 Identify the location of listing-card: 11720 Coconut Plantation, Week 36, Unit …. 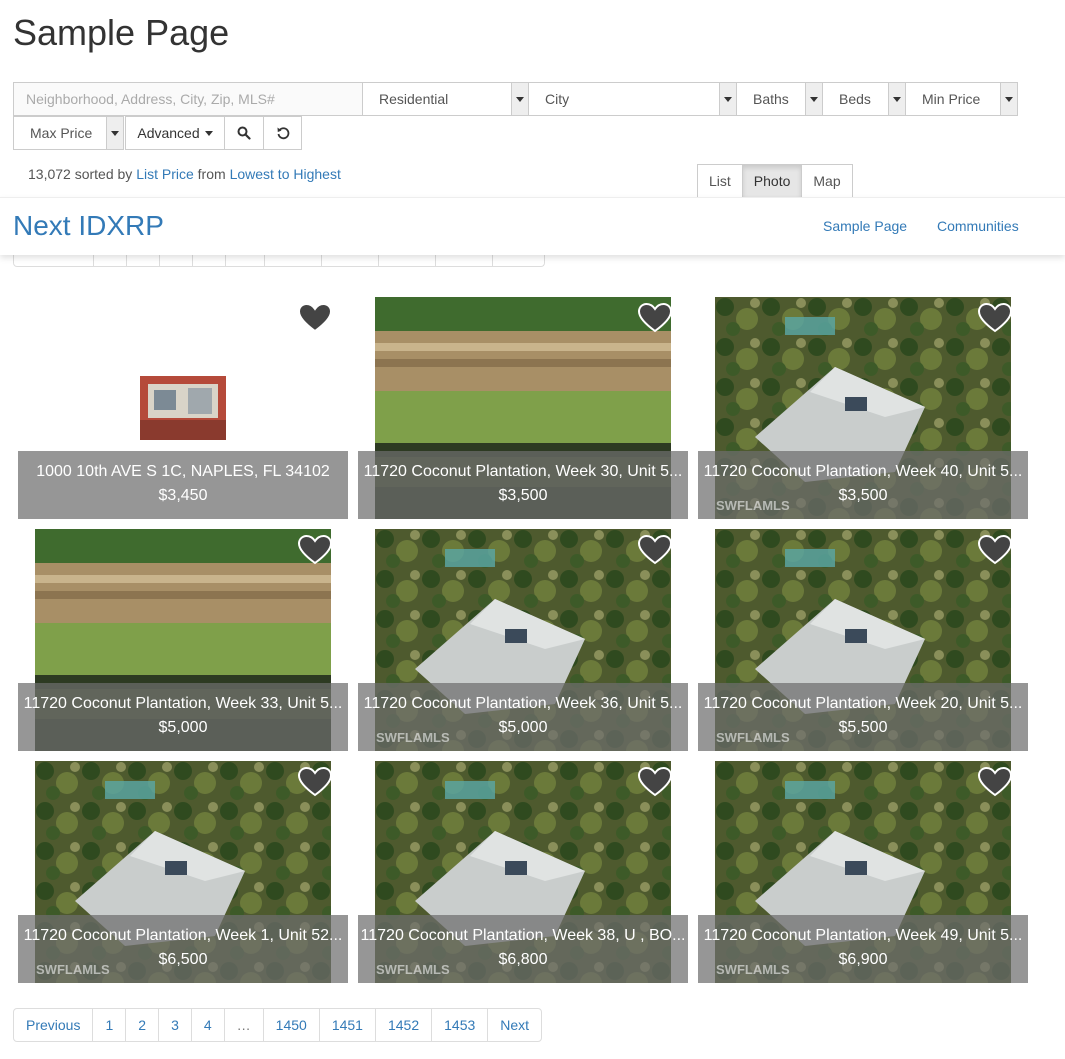
(523, 640).